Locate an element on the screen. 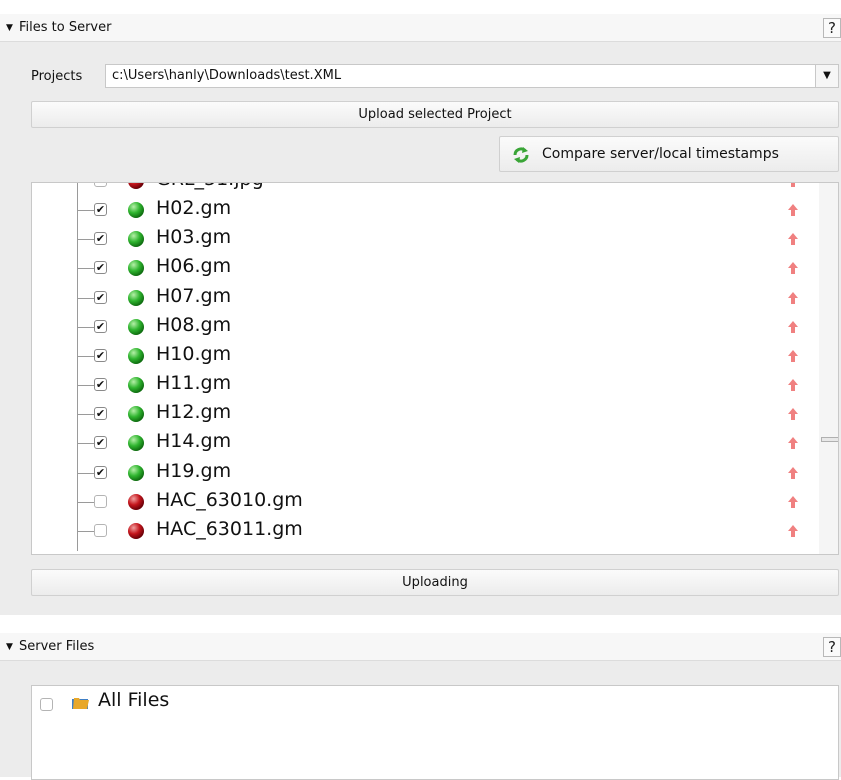  scrollbar-thumb is located at coordinates (829, 439).